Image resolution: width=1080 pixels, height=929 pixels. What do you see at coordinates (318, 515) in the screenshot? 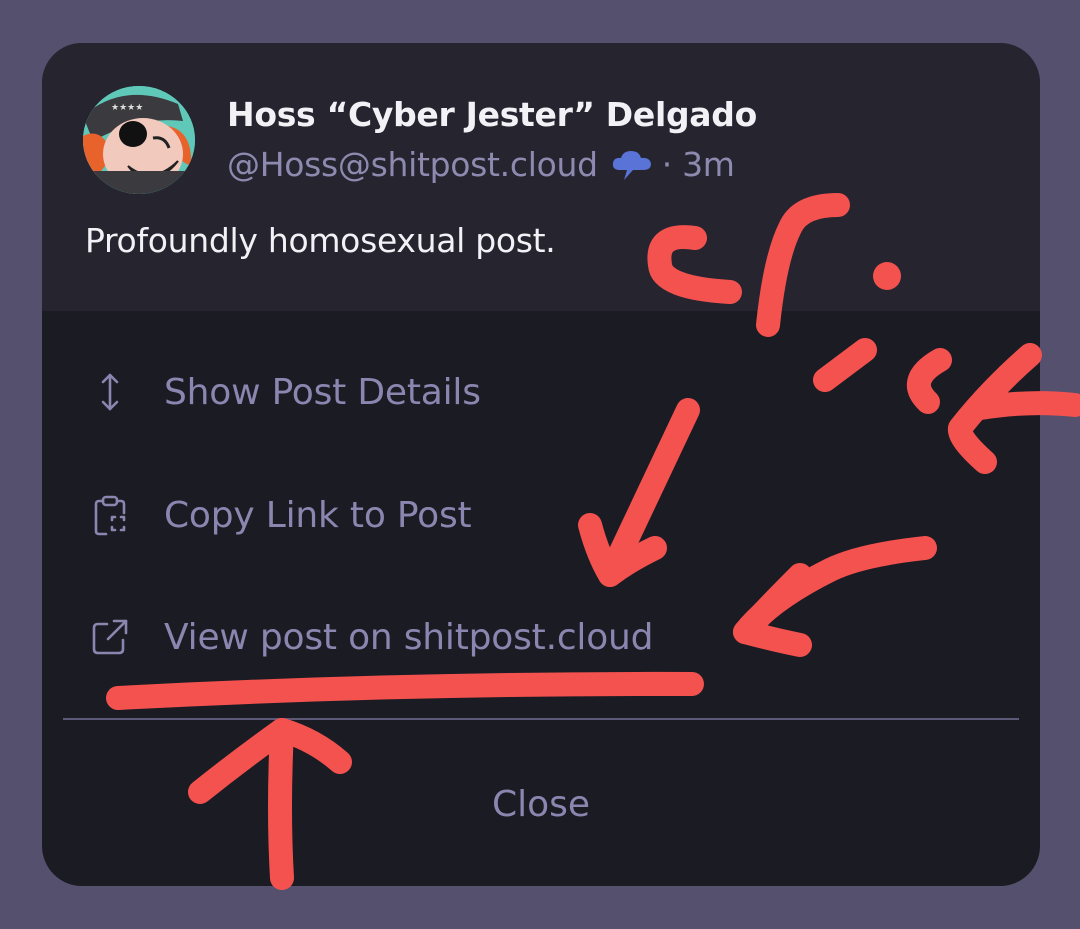
I see `menu-item-label: Copy Link to Post` at bounding box center [318, 515].